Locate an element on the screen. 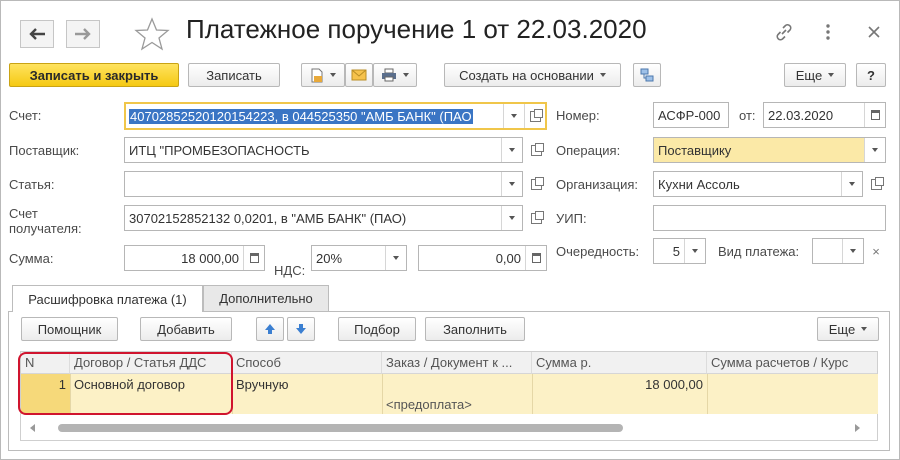 This screenshot has height=460, width=900. payment-type-label: Вид платежа: is located at coordinates (759, 251).